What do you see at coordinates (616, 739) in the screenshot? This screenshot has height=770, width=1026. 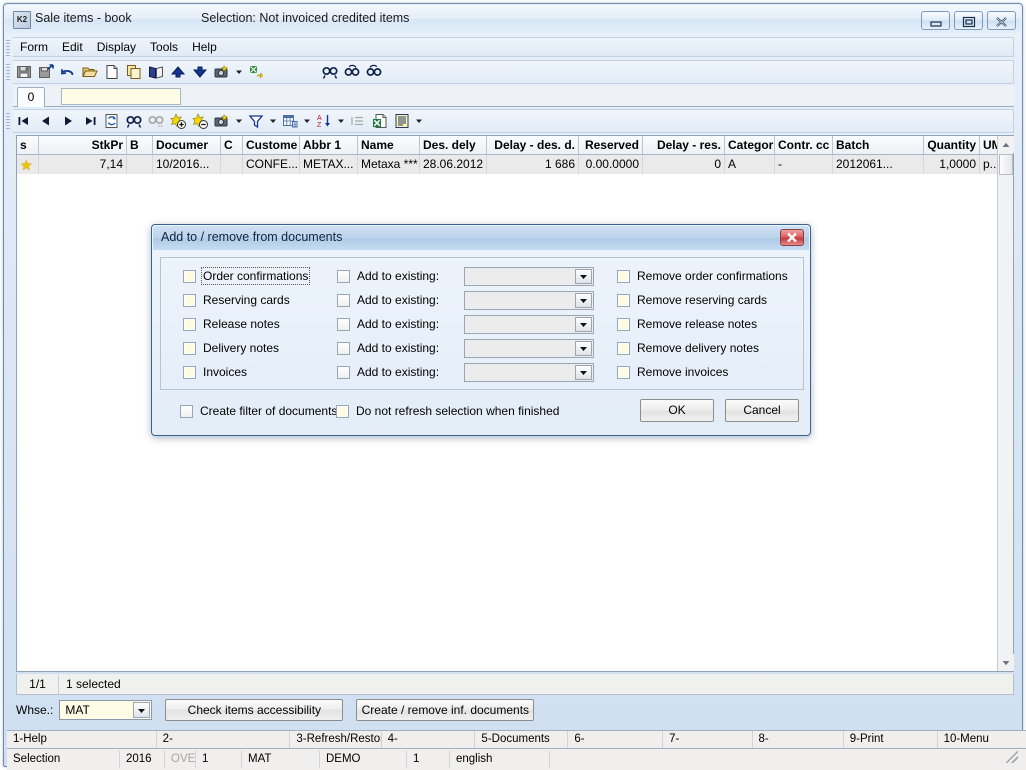 I see `function-key-6: 6-` at bounding box center [616, 739].